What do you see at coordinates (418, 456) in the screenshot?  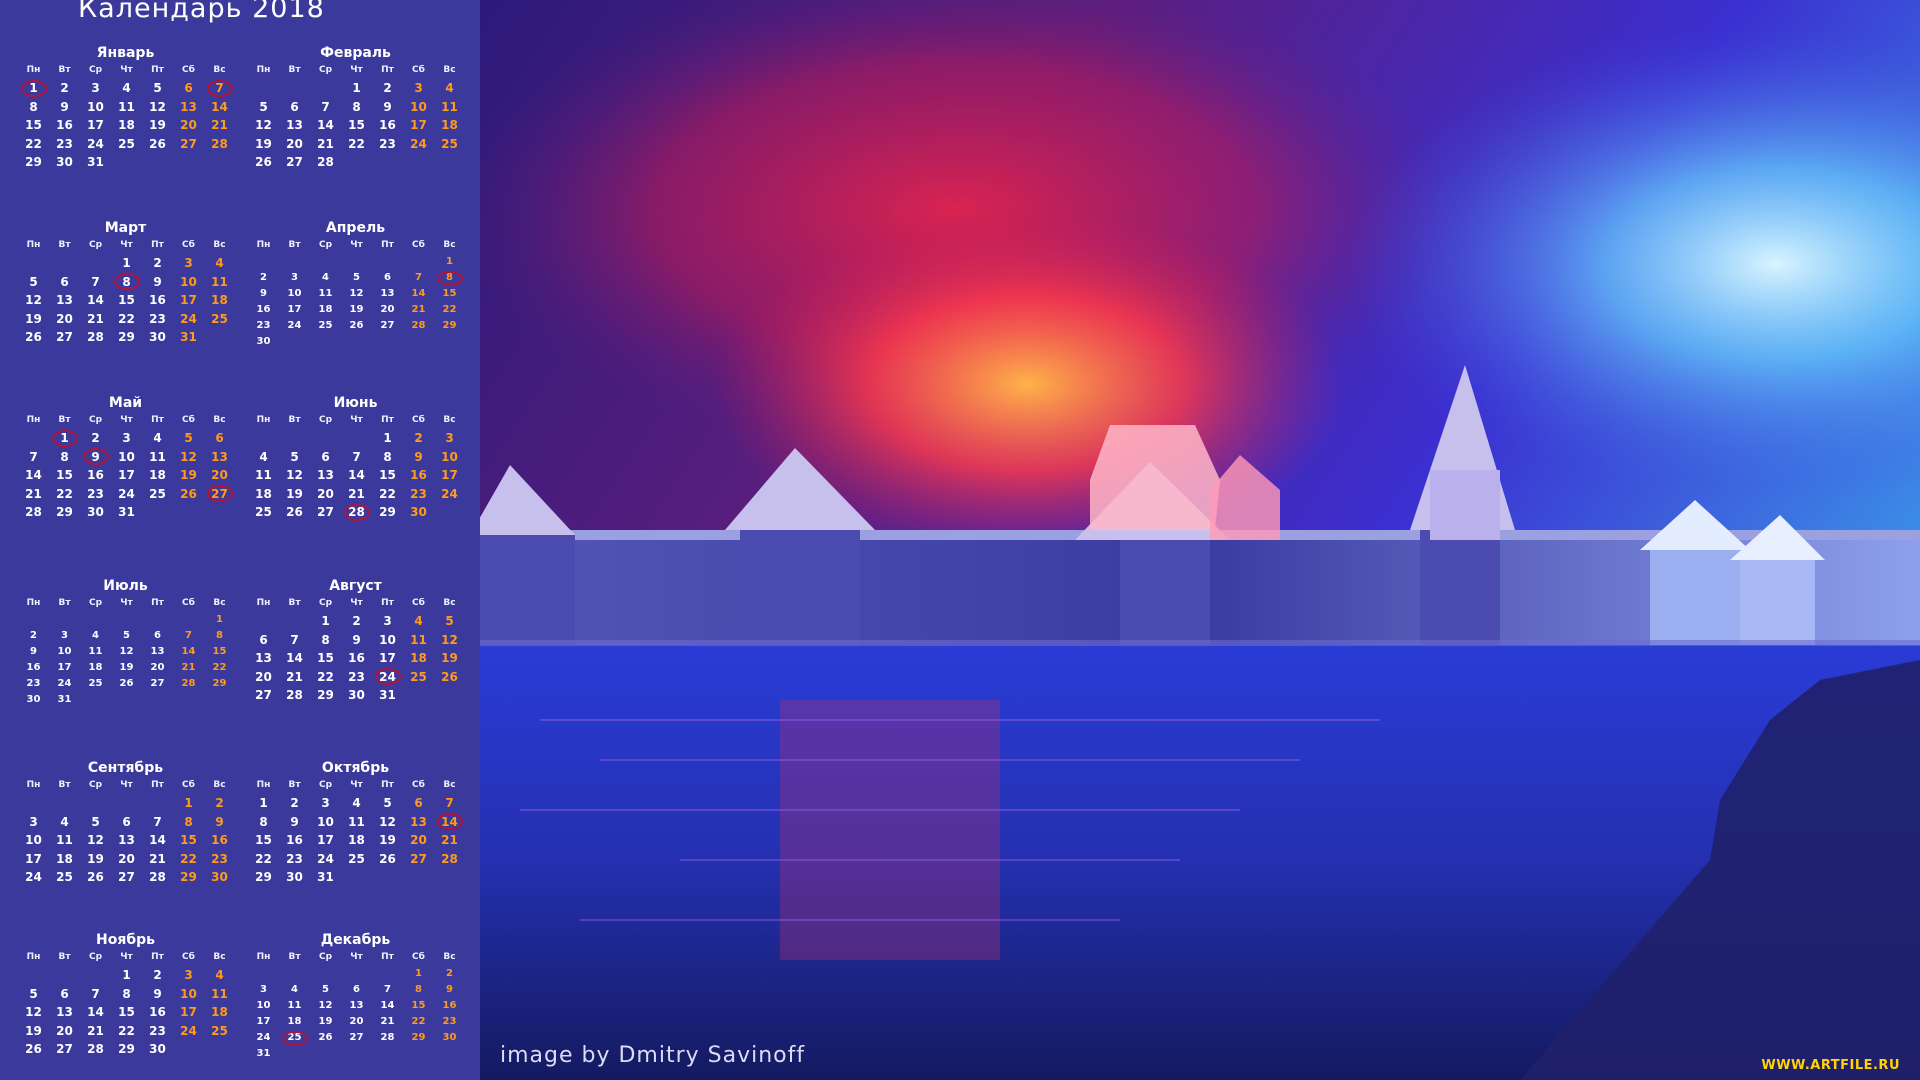 I see `day-cell: 9` at bounding box center [418, 456].